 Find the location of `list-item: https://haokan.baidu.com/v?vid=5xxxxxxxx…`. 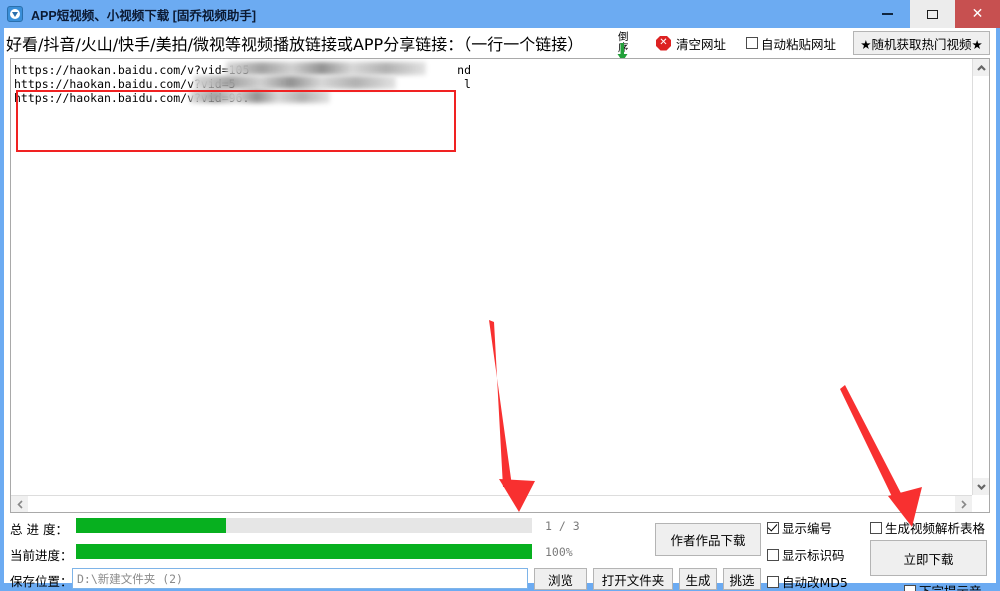

list-item: https://haokan.baidu.com/v?vid=5xxxxxxxx… is located at coordinates (242, 83).